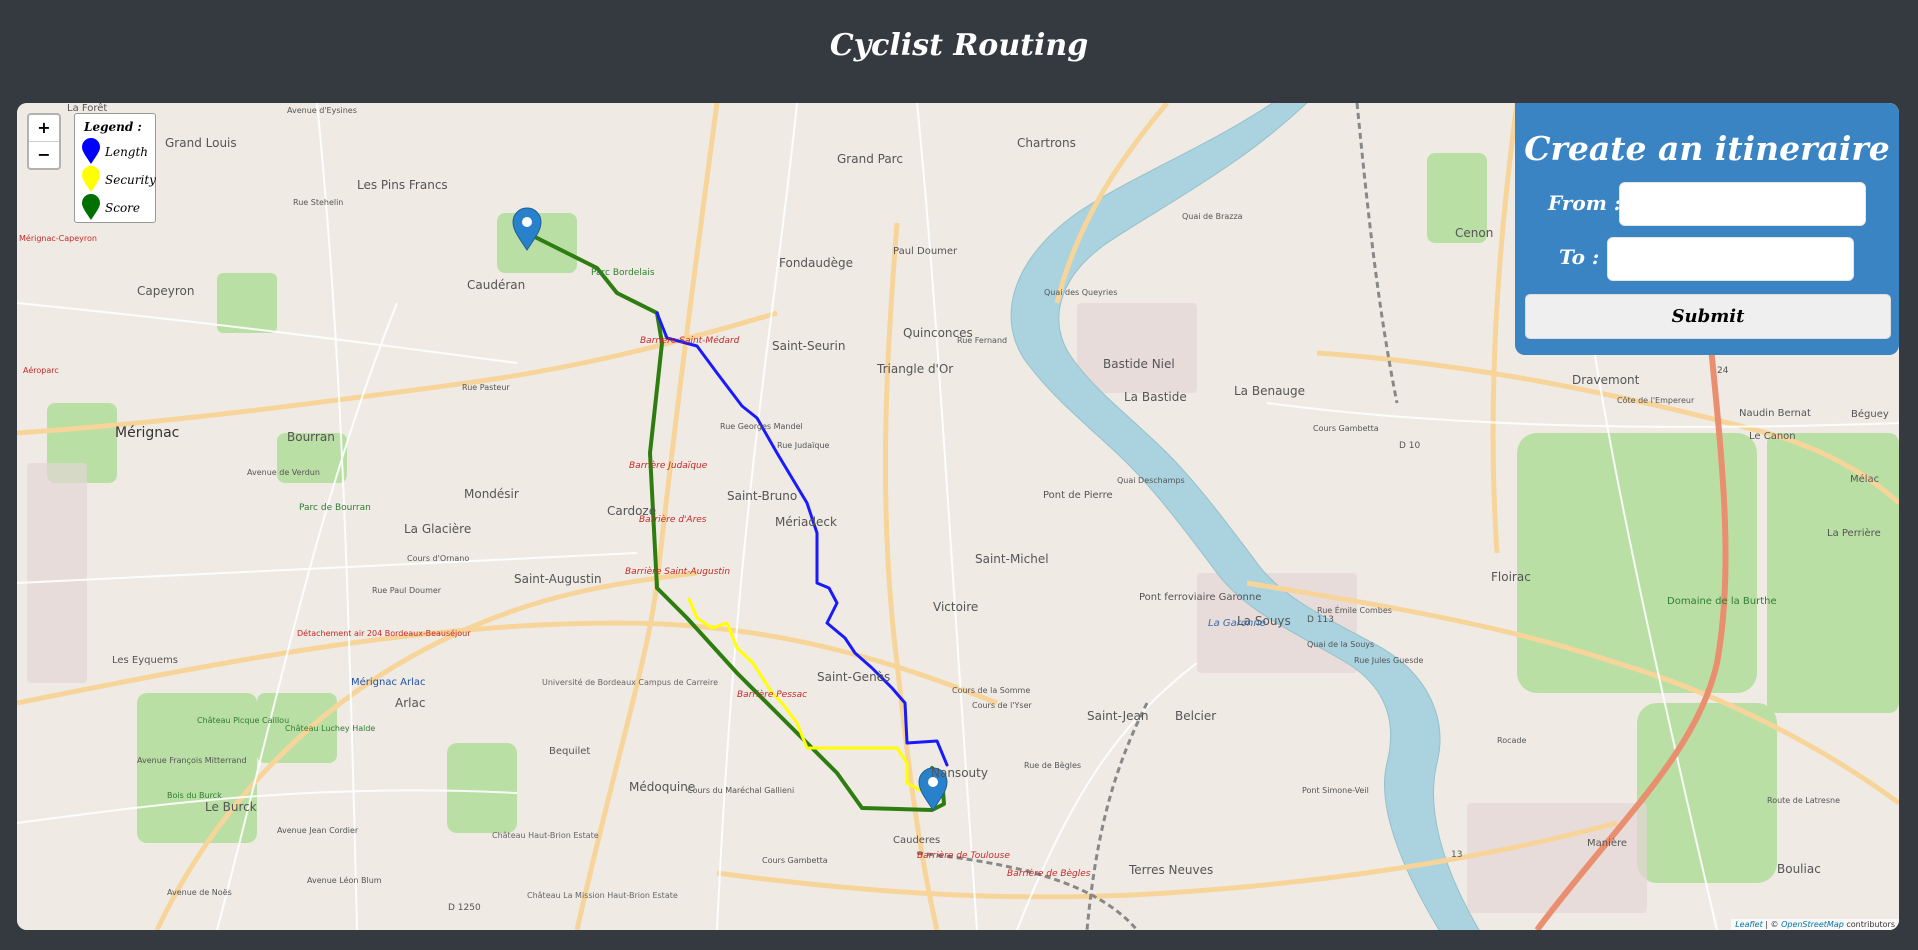  Describe the element at coordinates (1775, 413) in the screenshot. I see `map-label: Naudin Bernat` at that location.